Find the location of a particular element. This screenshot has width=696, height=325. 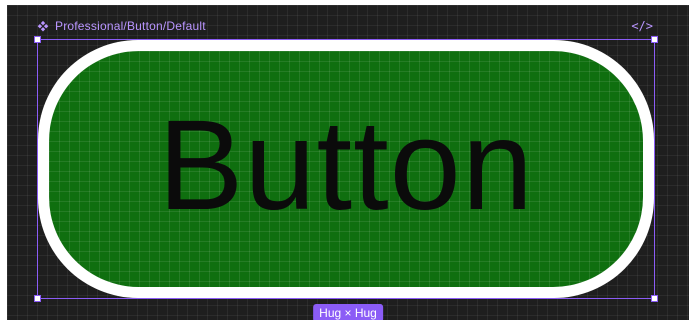

frame-label: Professional/Button/Default is located at coordinates (121, 26).